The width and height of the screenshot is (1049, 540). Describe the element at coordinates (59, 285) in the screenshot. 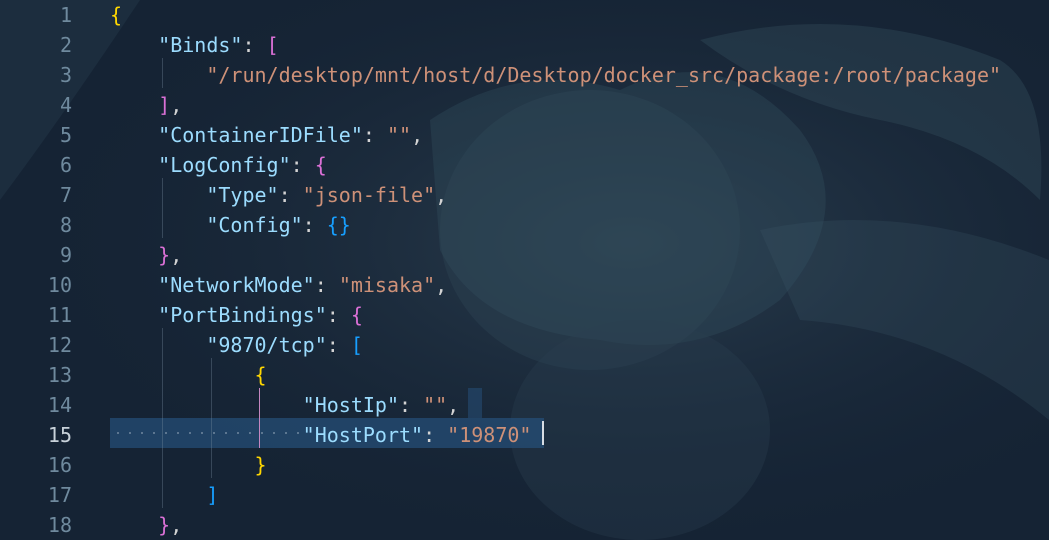

I see `line-number: 10` at that location.